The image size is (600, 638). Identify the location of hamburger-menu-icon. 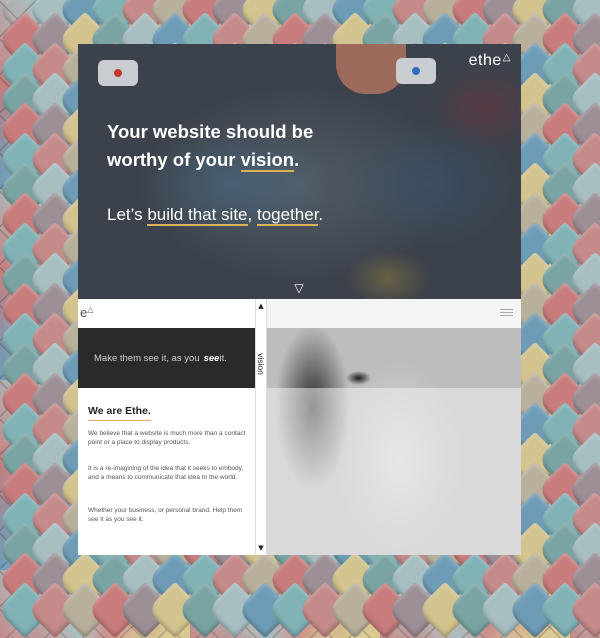
(506, 313).